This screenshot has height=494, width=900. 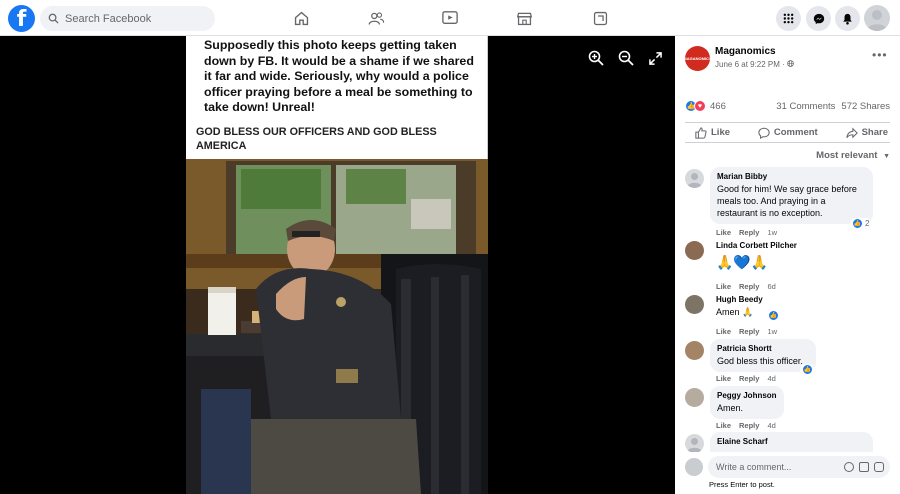 I want to click on friends-icon, so click(x=376, y=18).